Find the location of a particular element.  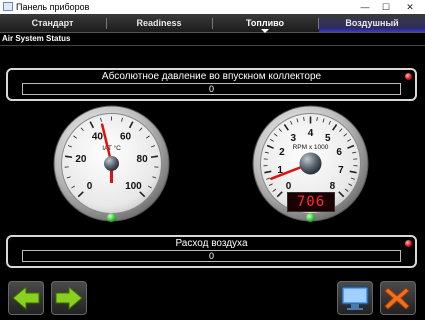

tab-fuel-label: Топливо is located at coordinates (265, 23).